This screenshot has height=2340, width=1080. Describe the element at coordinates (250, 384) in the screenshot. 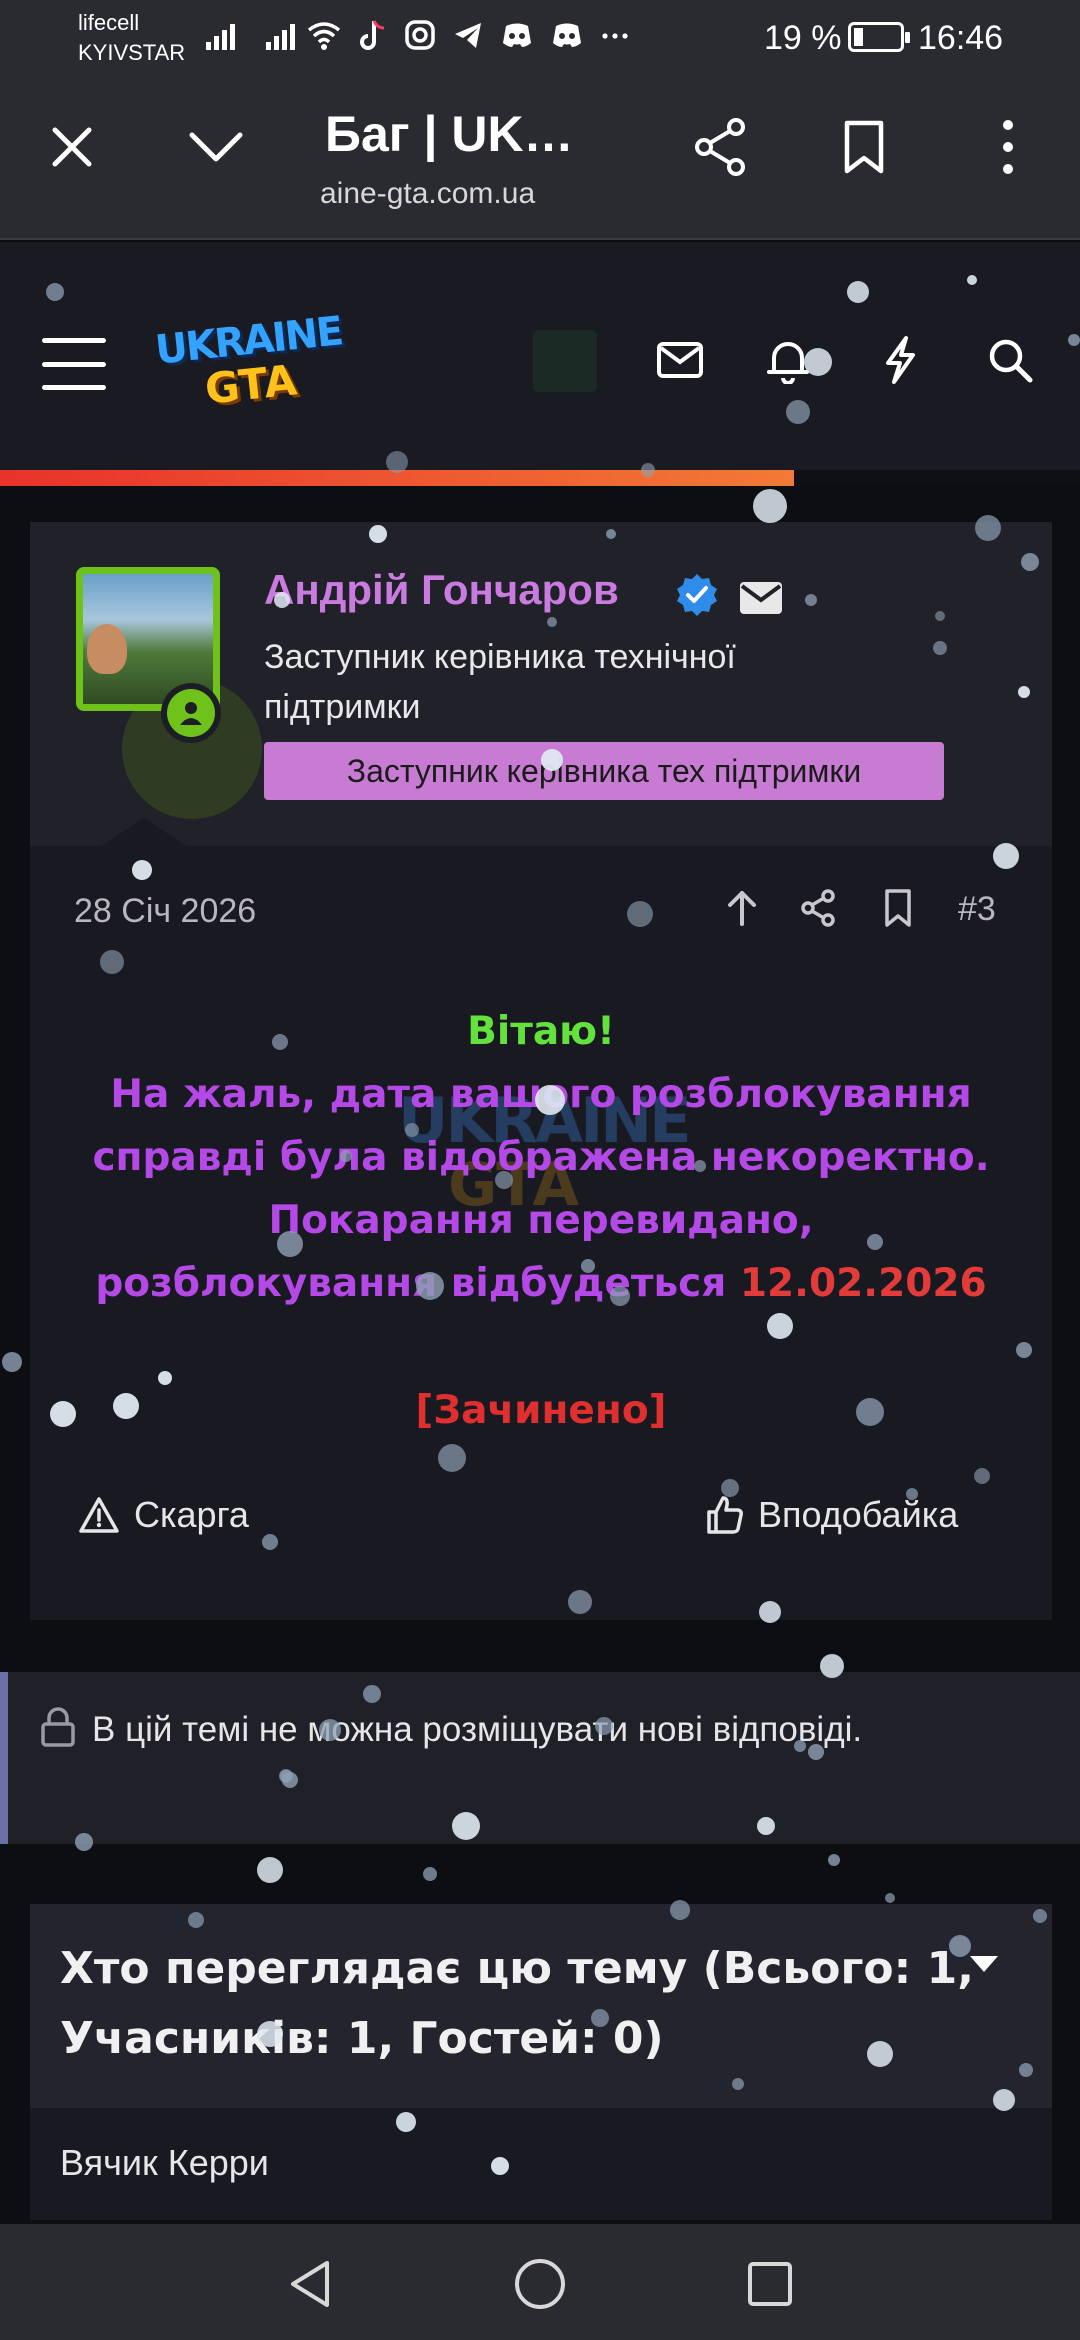

I see `logo-text-gta: GTA` at that location.